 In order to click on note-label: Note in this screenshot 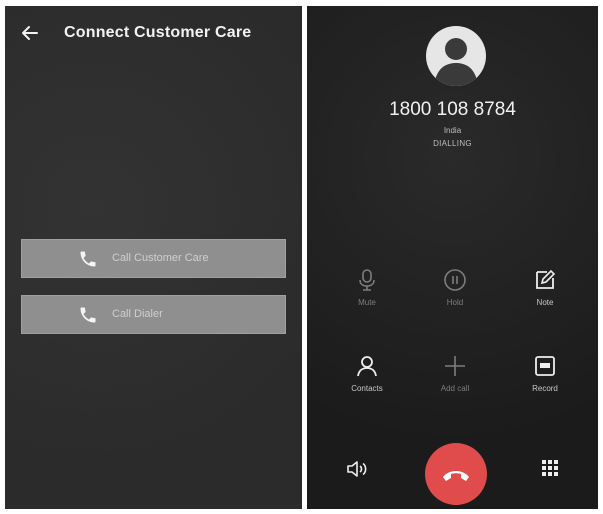, I will do `click(545, 302)`.